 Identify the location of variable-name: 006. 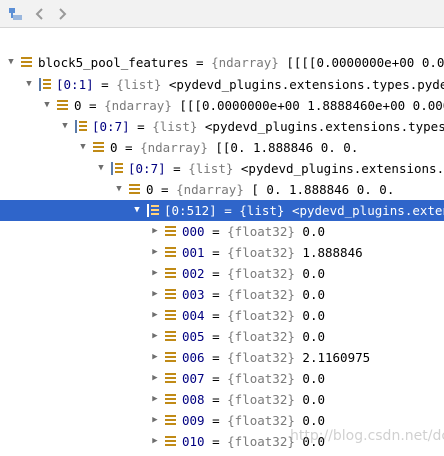
(193, 357).